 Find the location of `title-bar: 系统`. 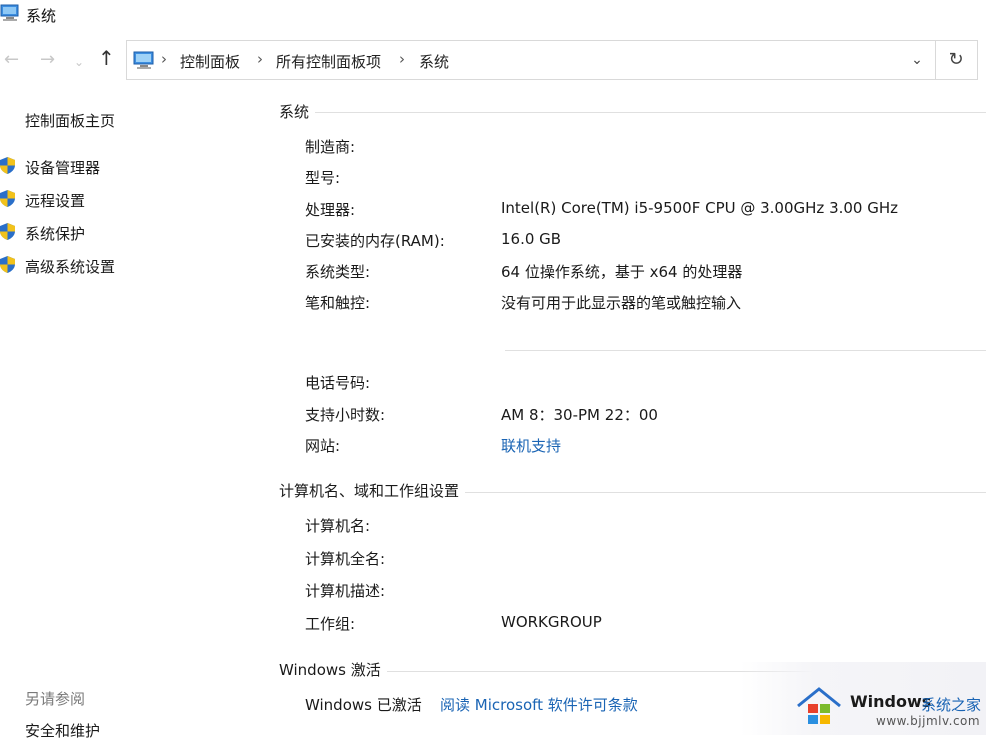

title-bar: 系统 is located at coordinates (493, 15).